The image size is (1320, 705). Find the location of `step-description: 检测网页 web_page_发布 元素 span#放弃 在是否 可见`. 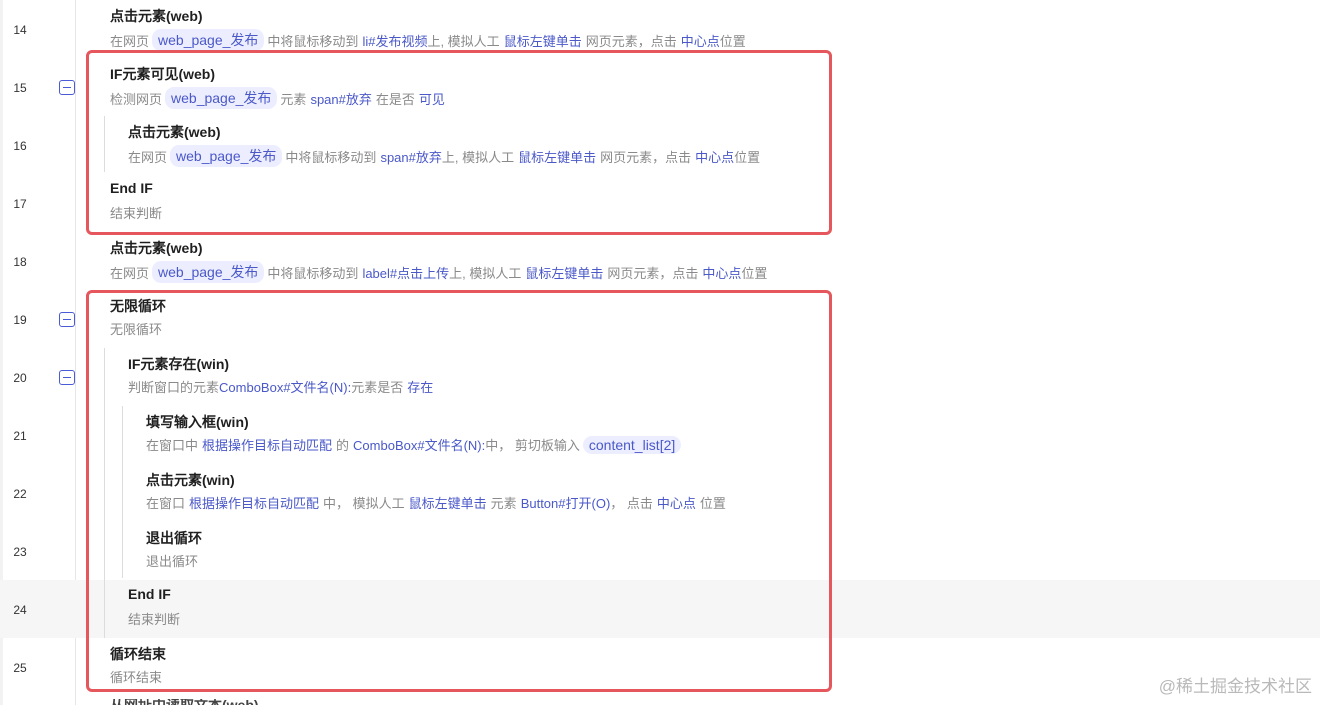

step-description: 检测网页 web_page_发布 元素 span#放弃 在是否 可见 is located at coordinates (277, 98).